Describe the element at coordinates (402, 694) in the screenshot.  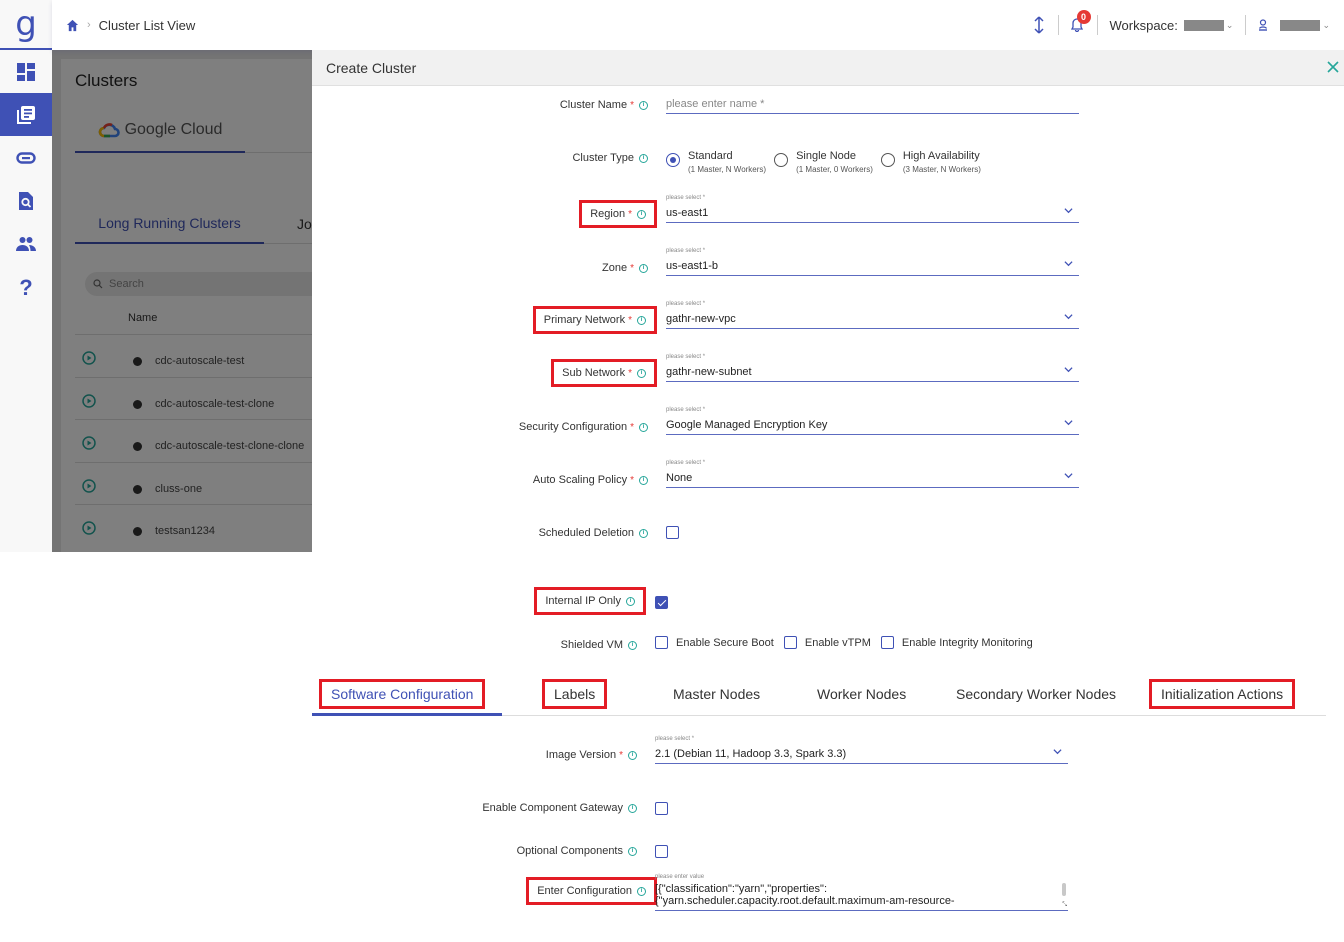
I see `tab-software-configuration: Software Configuration` at that location.